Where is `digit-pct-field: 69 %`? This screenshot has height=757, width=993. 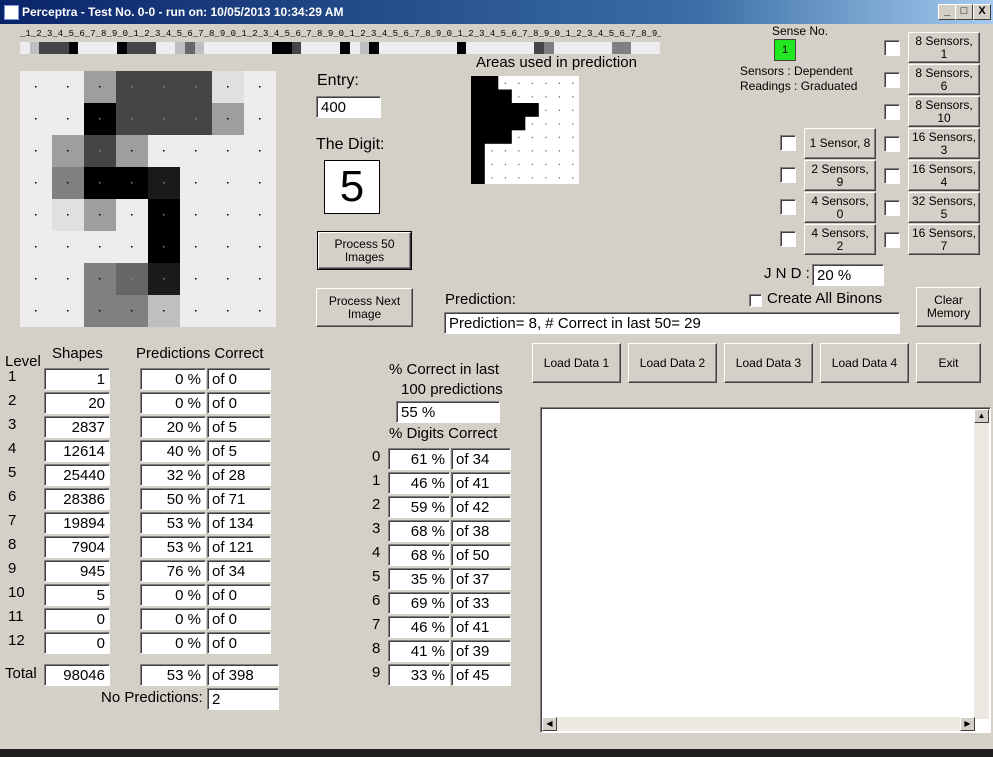
digit-pct-field: 69 % is located at coordinates (419, 603).